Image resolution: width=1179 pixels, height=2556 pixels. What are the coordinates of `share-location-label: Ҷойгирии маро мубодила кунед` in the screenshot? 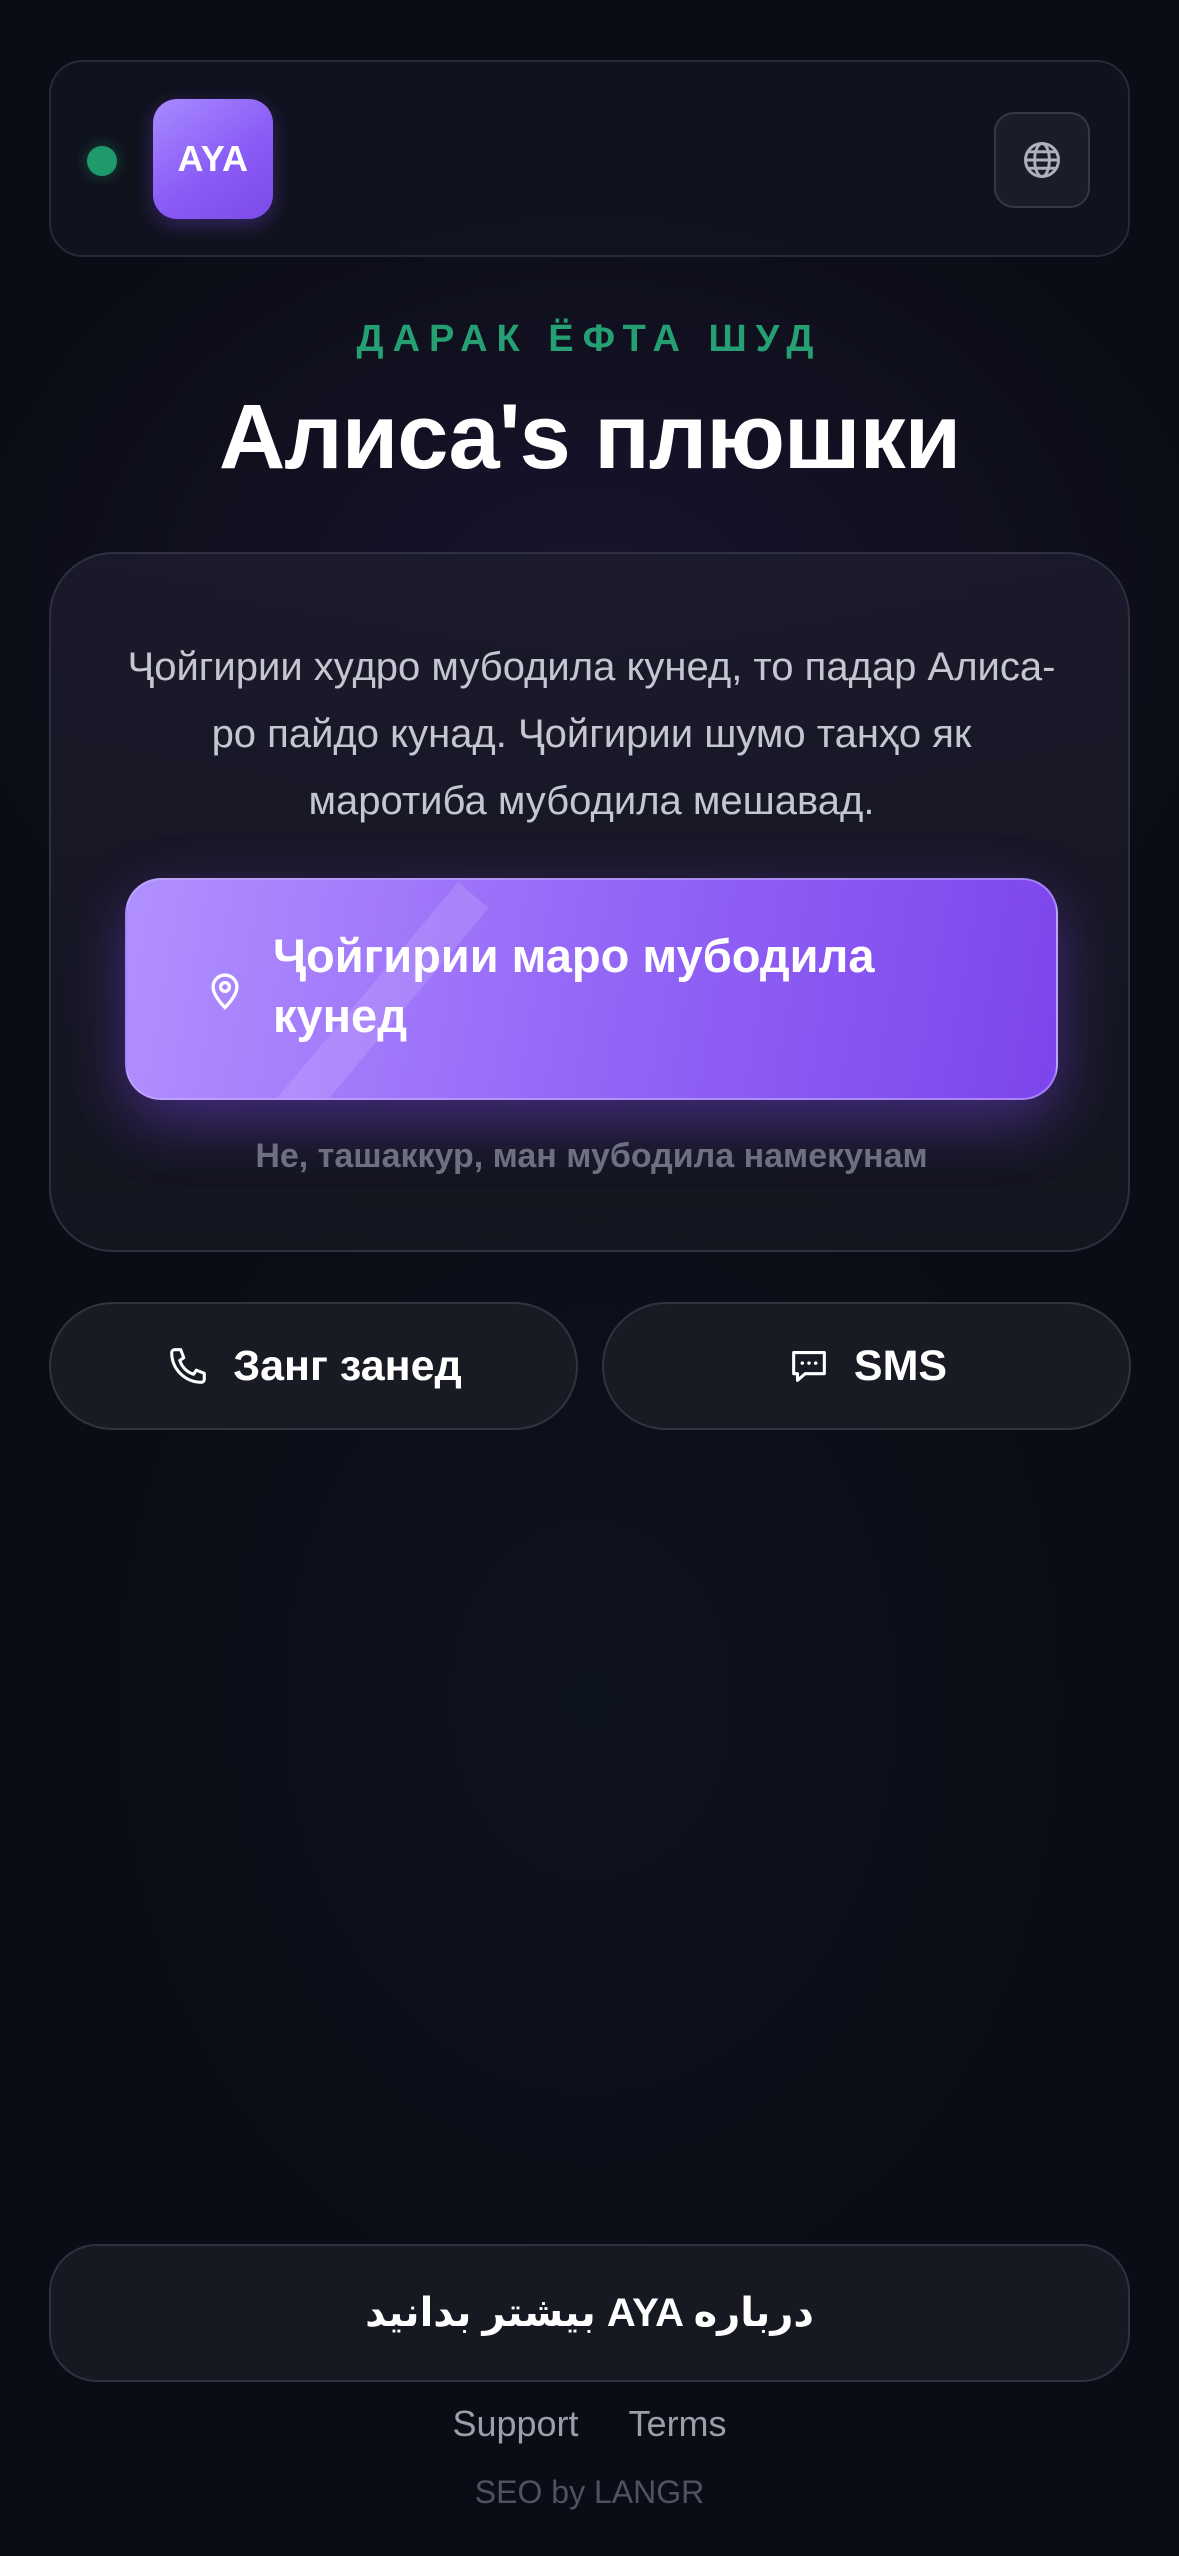 It's located at (574, 985).